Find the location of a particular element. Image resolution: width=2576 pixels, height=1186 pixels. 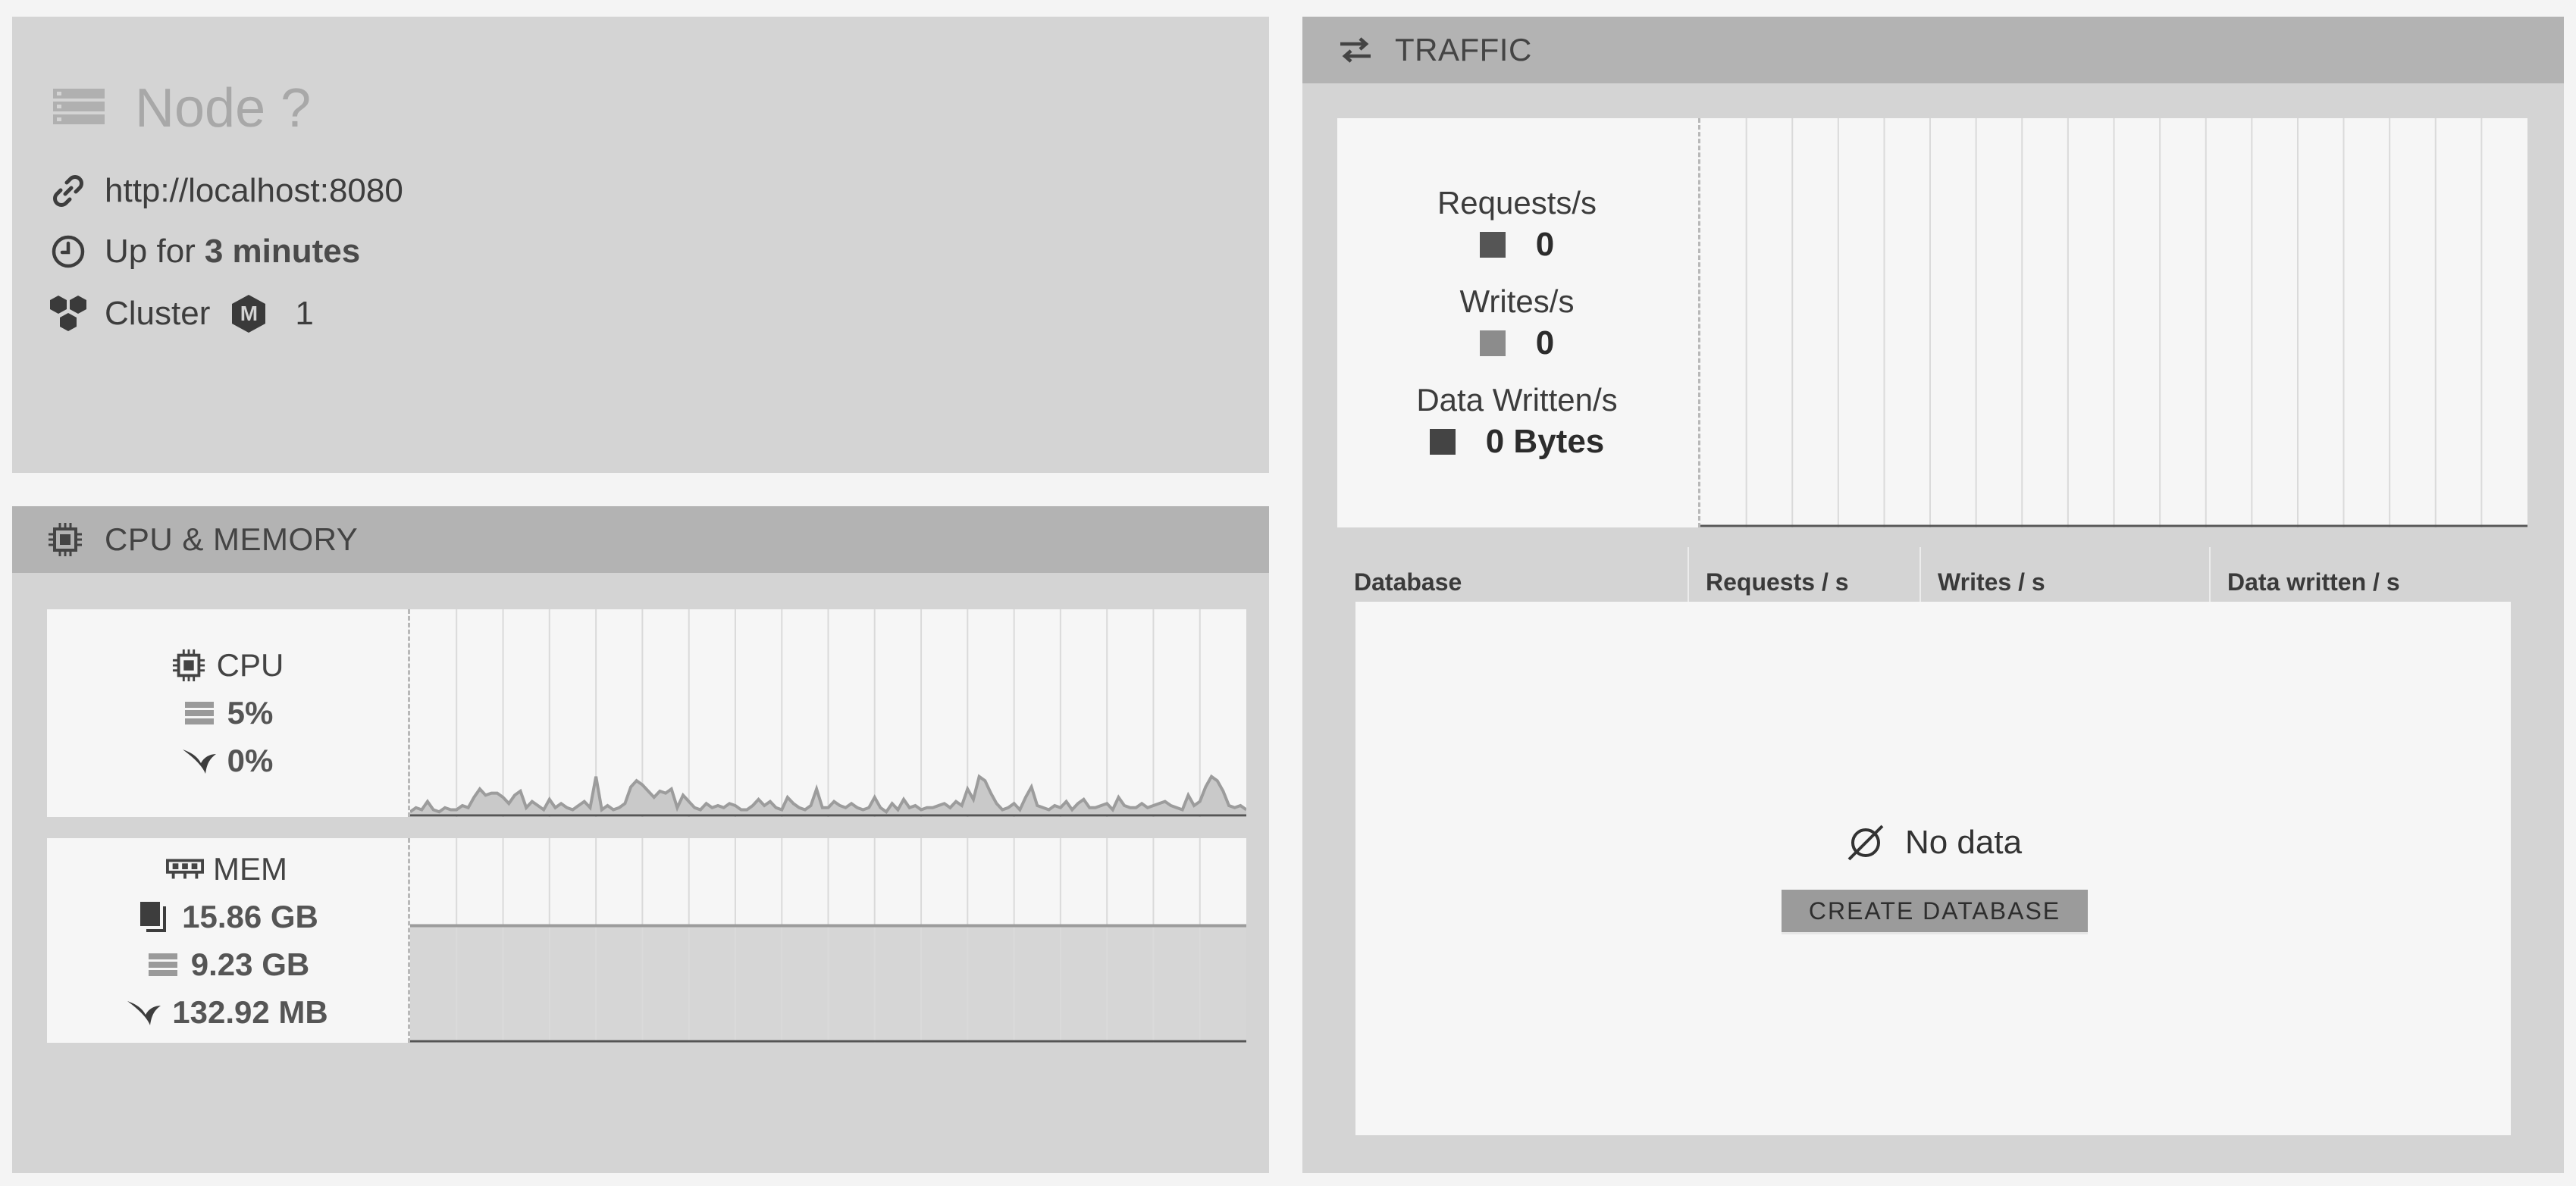

writes-stat: Writes/s 0 is located at coordinates (1517, 322).